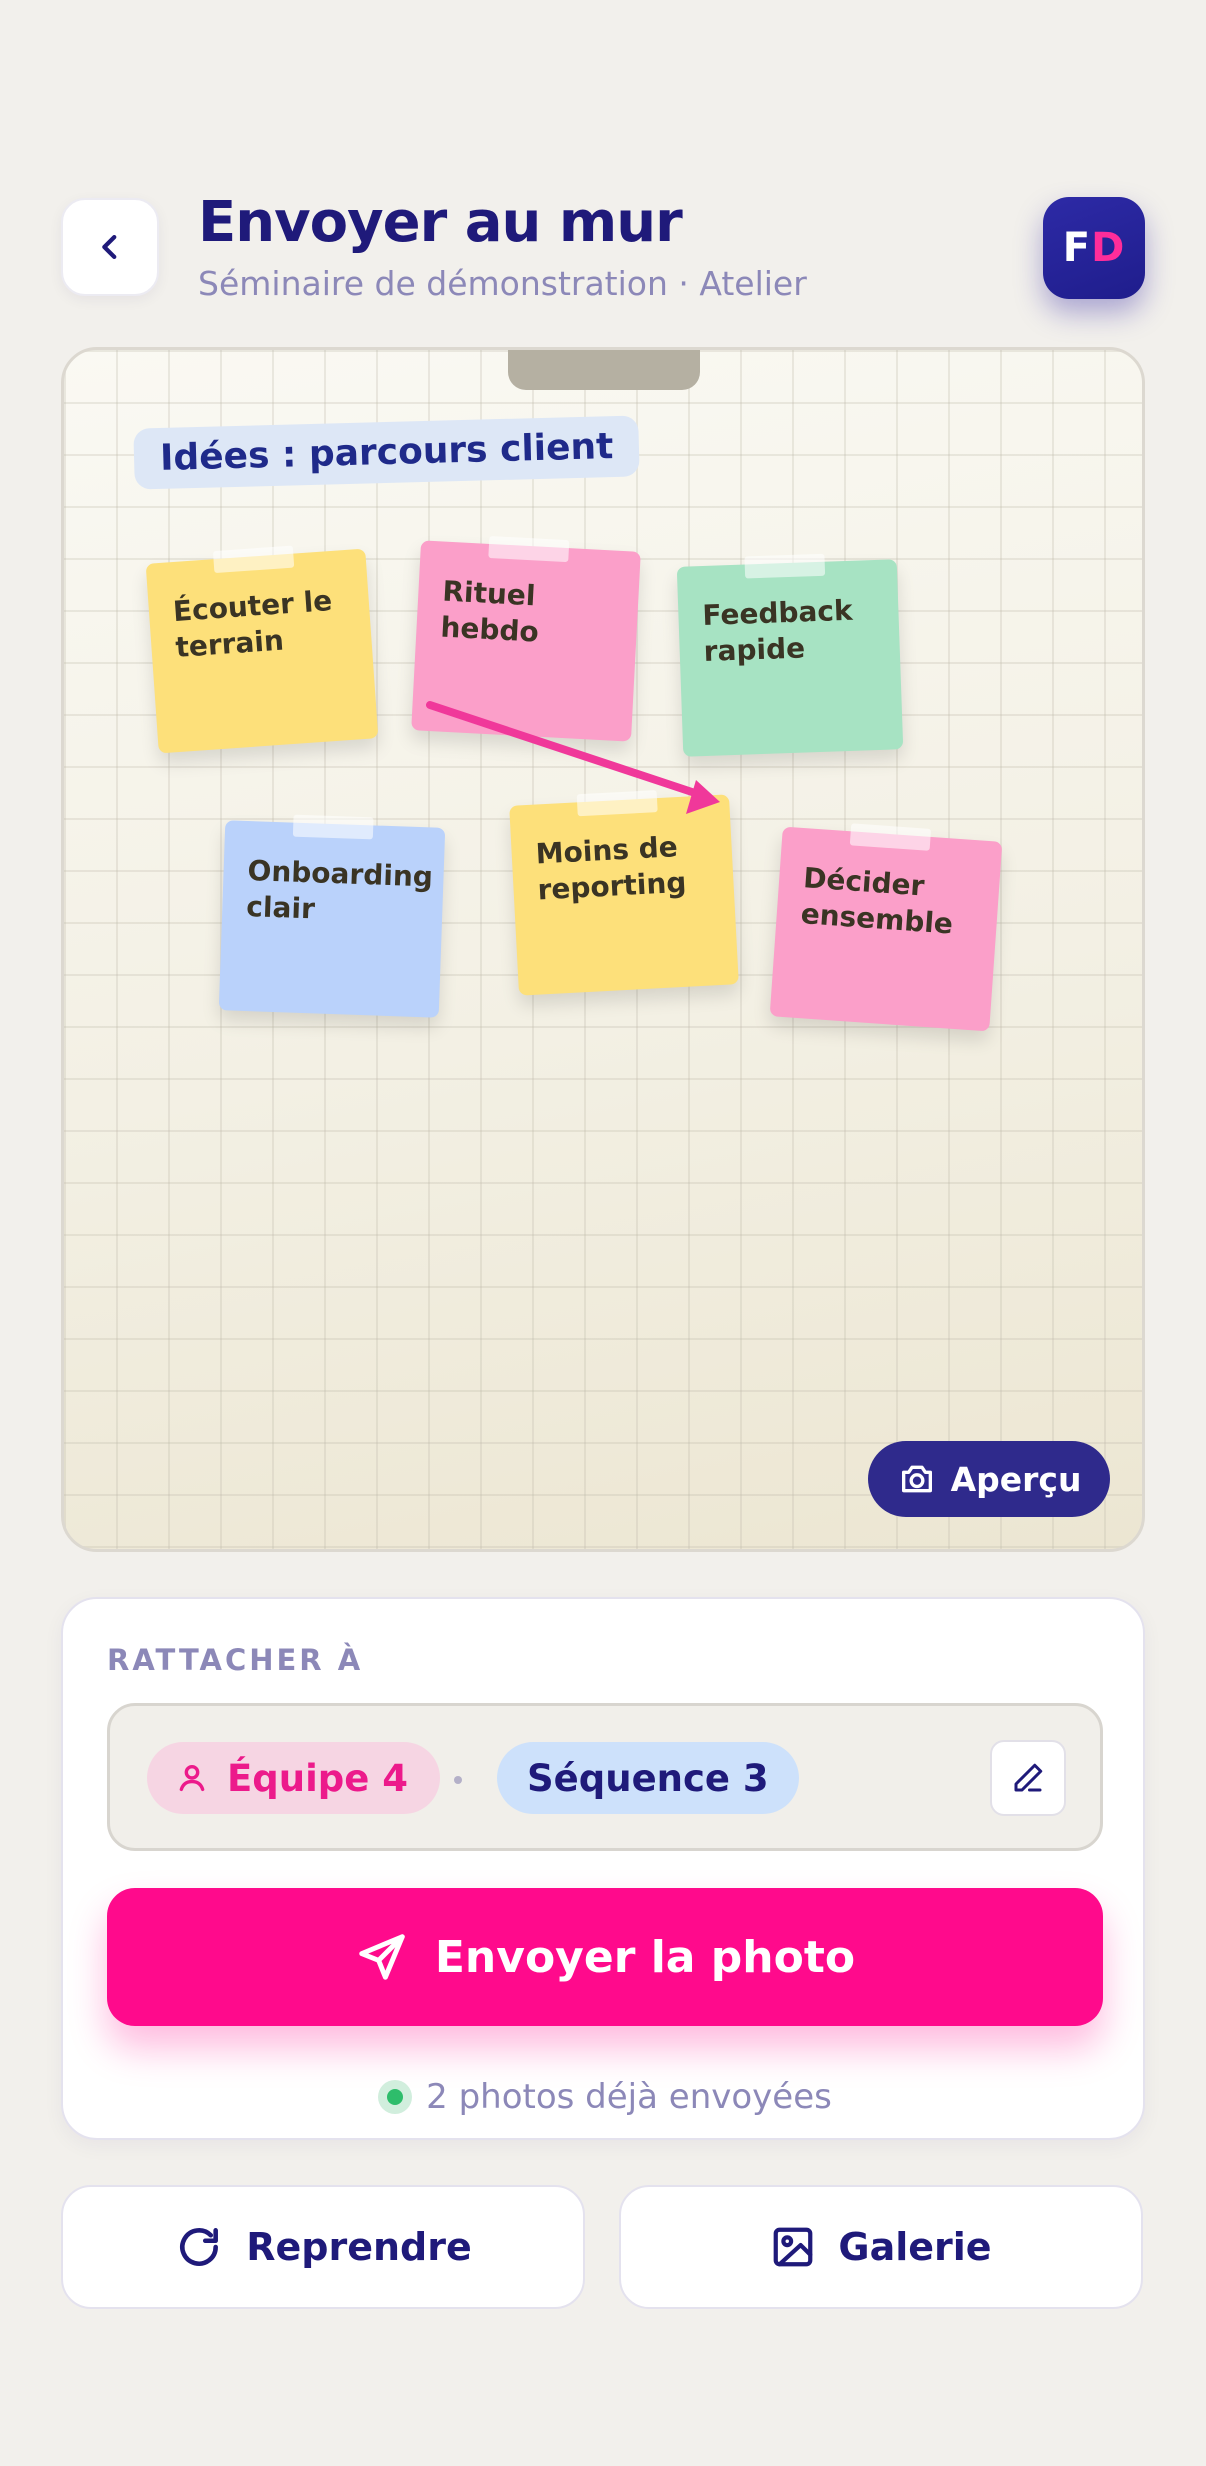 This screenshot has width=1206, height=2466. I want to click on refresh-icon, so click(199, 2247).